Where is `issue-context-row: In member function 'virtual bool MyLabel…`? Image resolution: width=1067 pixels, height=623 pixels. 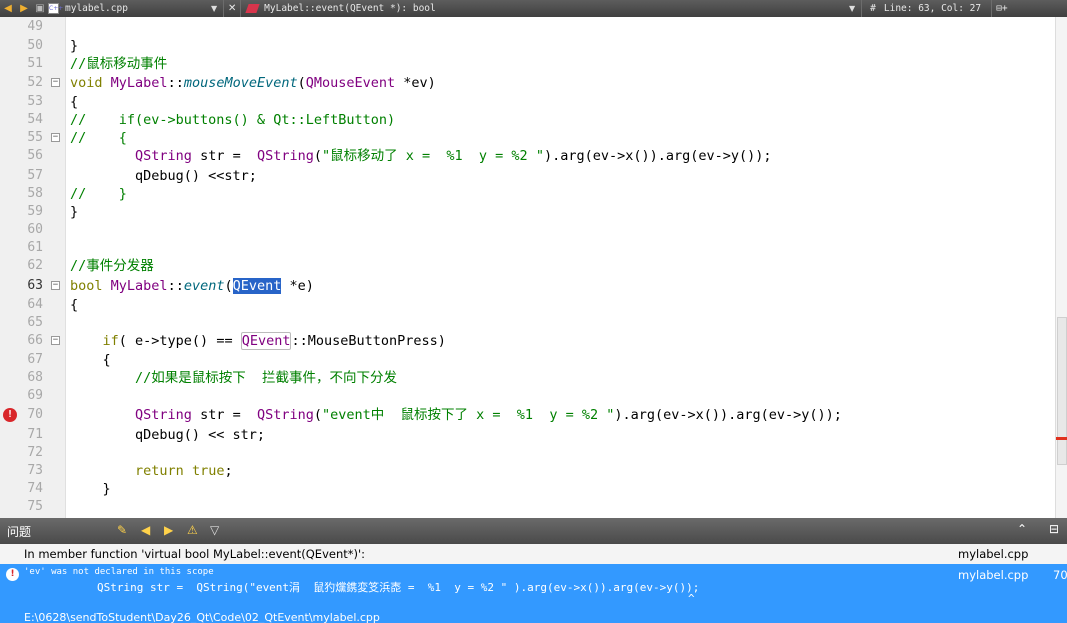
issue-context-row: In member function 'virtual bool MyLabel… is located at coordinates (533, 554).